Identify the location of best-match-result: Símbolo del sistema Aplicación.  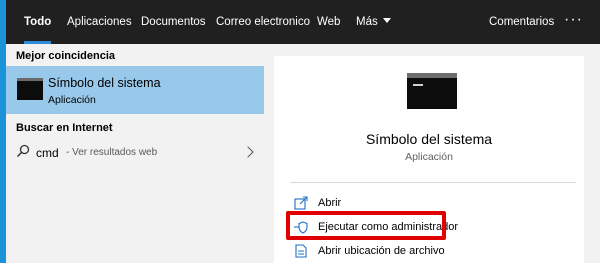
(135, 90).